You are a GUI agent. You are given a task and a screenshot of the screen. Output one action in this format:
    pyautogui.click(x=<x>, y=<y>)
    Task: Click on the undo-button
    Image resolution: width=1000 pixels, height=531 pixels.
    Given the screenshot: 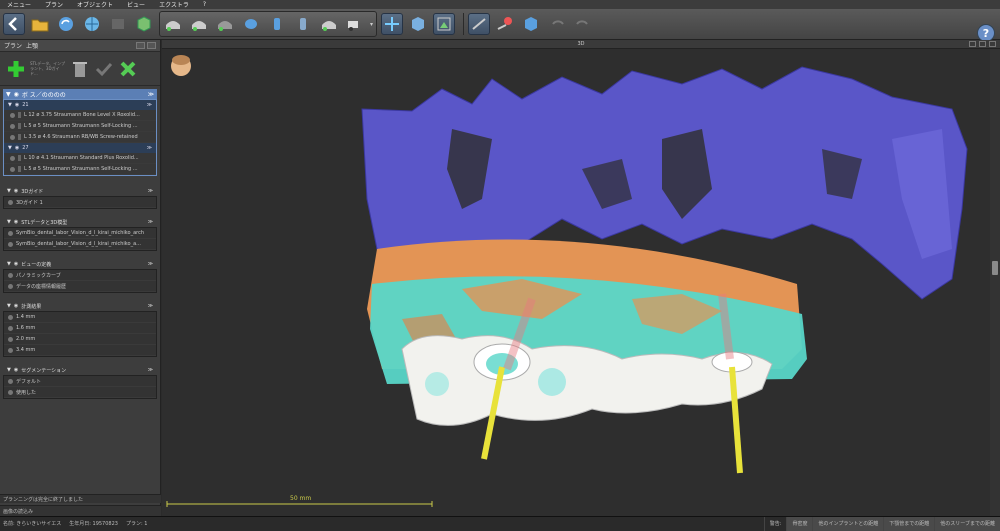 What is the action you would take?
    pyautogui.click(x=557, y=24)
    